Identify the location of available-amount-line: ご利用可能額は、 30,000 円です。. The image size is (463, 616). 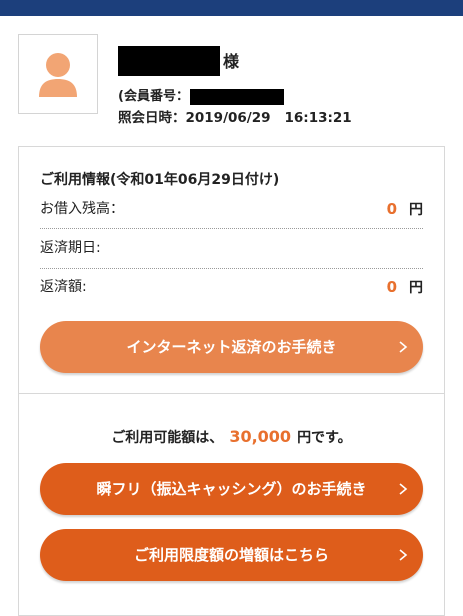
(231, 437).